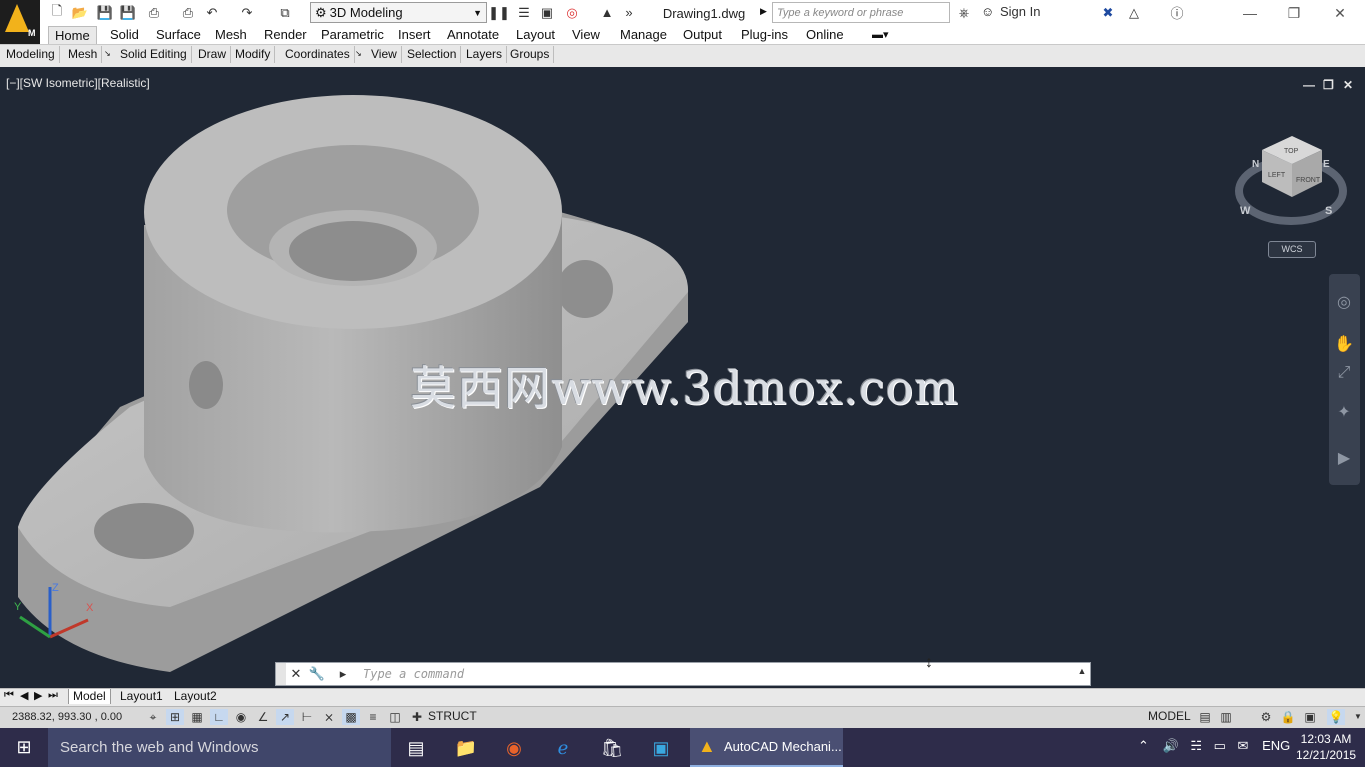 The image size is (1365, 767). Describe the element at coordinates (1171, 745) in the screenshot. I see `volume-icon: 🔊` at that location.